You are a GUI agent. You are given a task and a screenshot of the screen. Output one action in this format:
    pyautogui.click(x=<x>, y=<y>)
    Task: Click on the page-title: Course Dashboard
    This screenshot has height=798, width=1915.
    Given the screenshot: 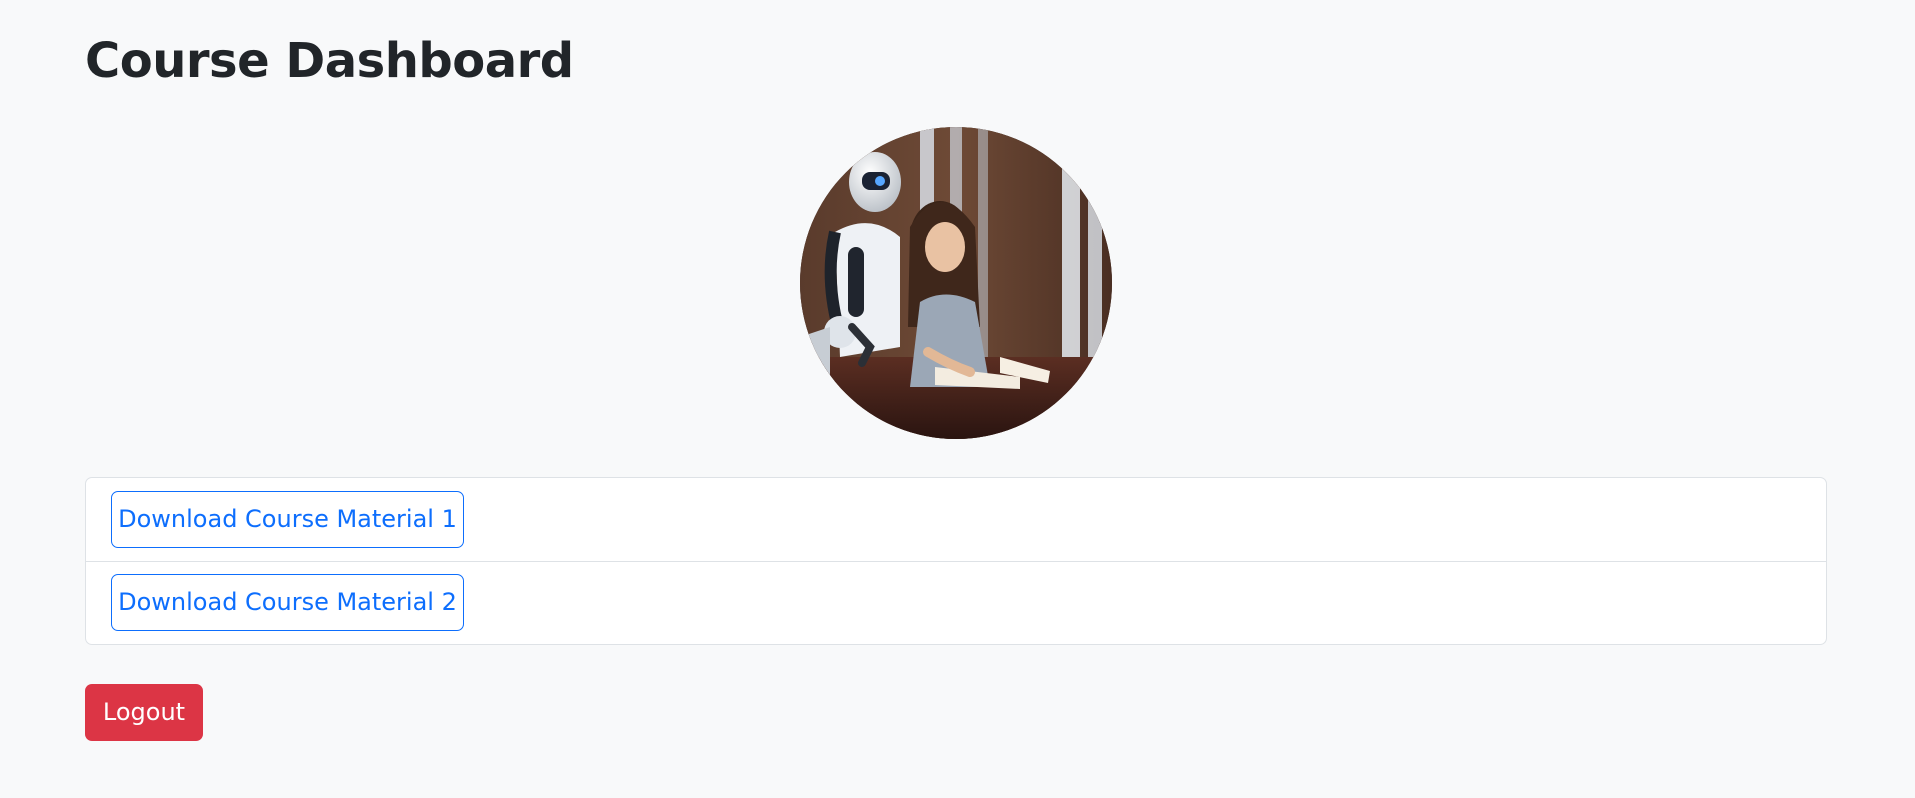 What is the action you would take?
    pyautogui.click(x=329, y=61)
    